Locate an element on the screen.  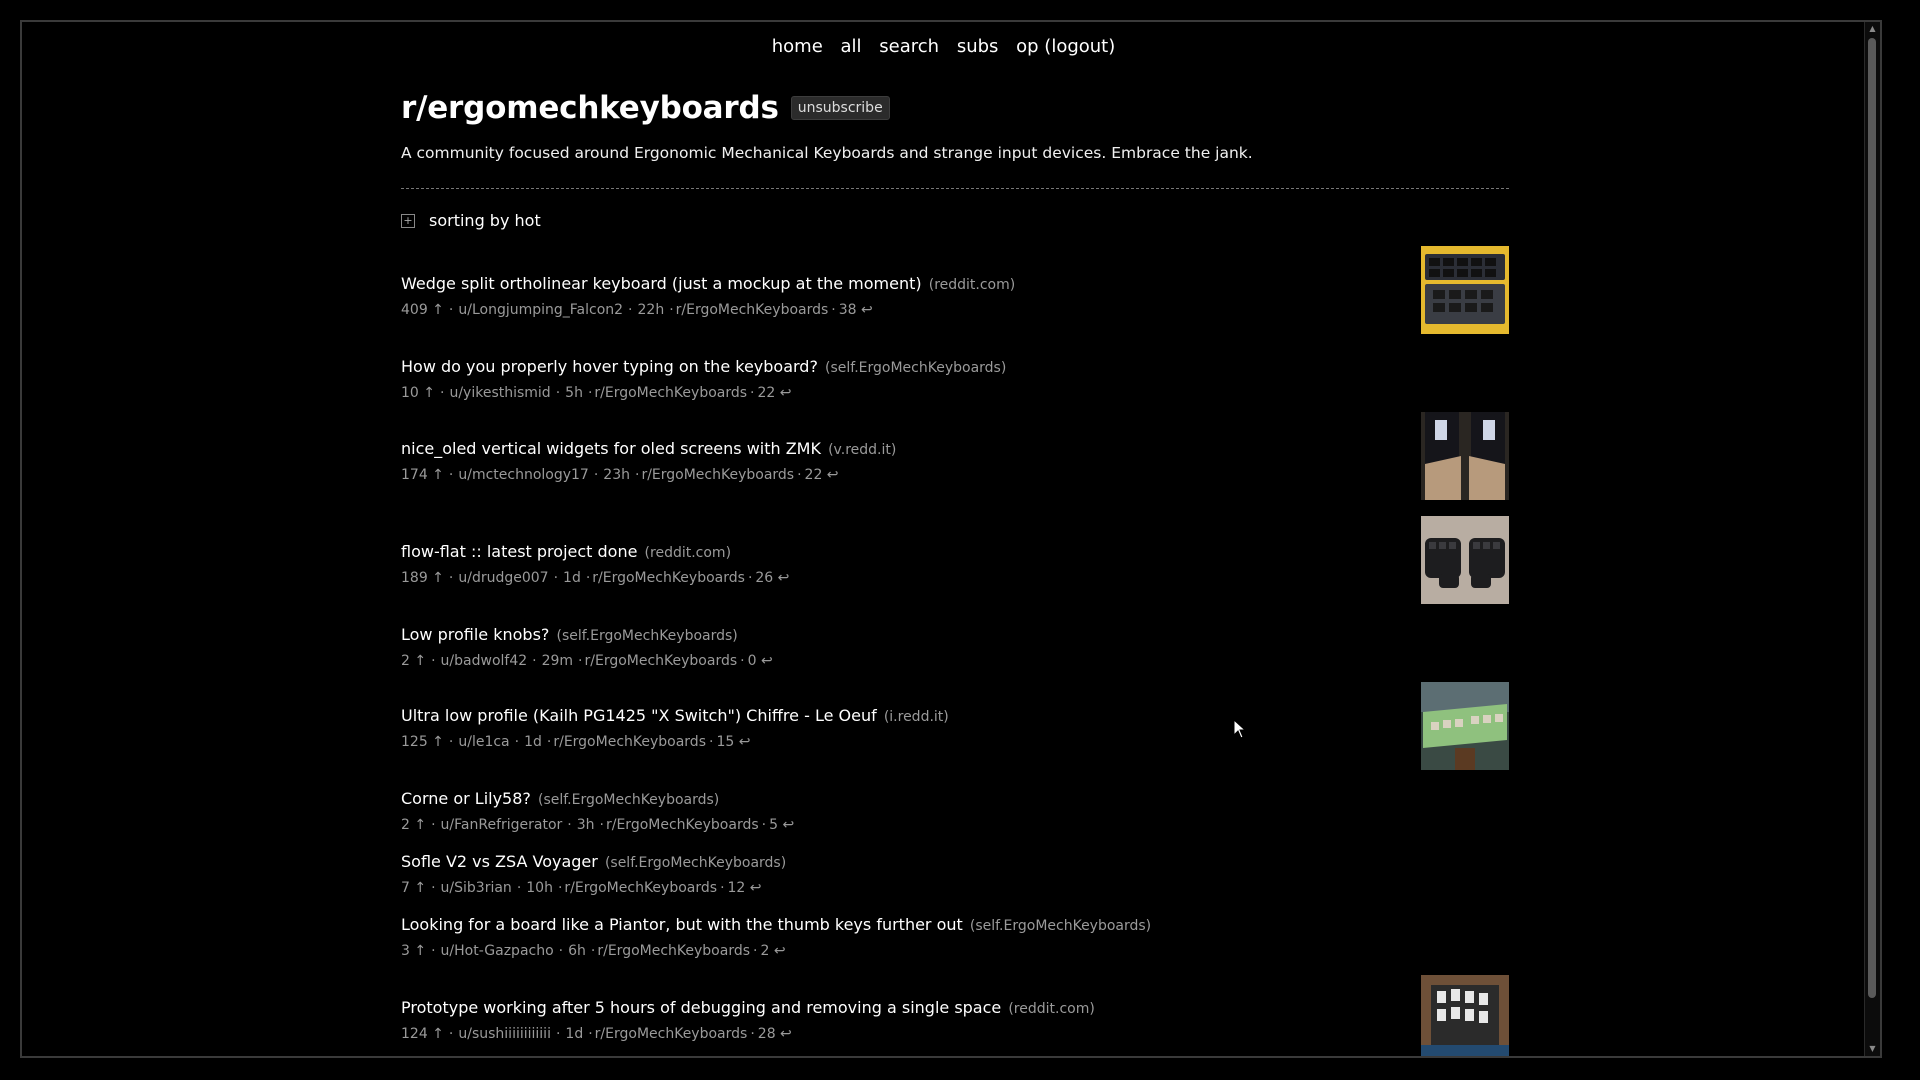
post-comments-link: 2 ↩ is located at coordinates (772, 951).